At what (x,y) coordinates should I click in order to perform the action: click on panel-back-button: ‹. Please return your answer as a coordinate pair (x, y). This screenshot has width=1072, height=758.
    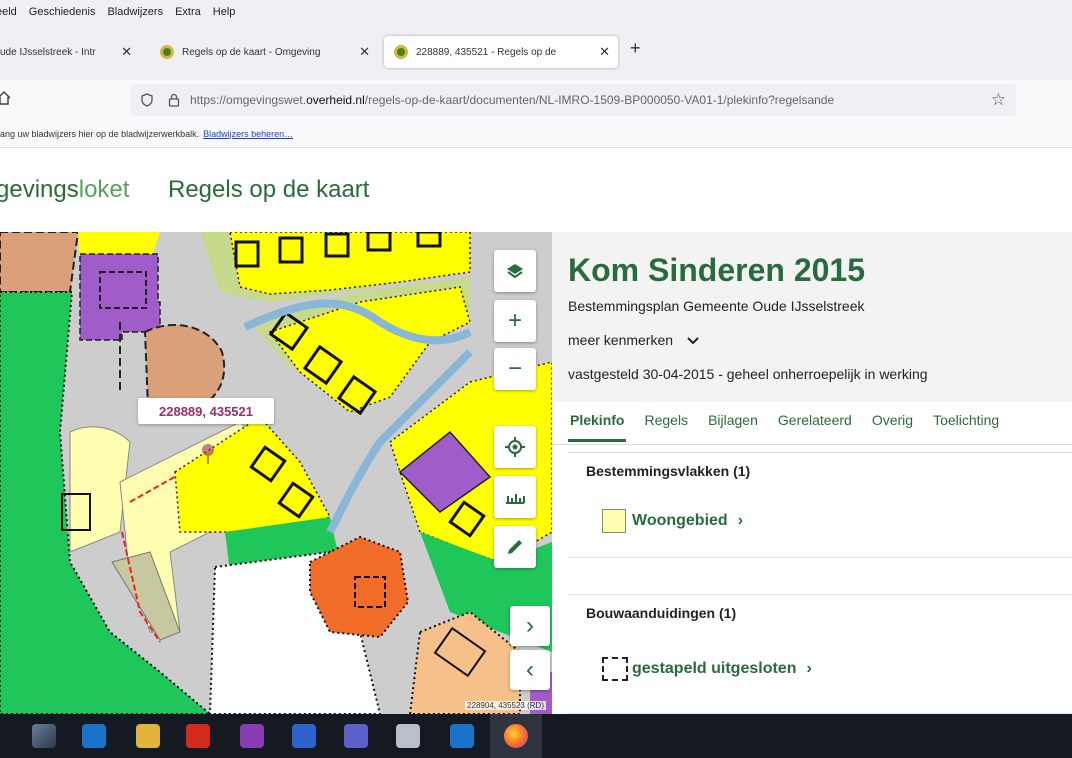
    Looking at the image, I should click on (530, 670).